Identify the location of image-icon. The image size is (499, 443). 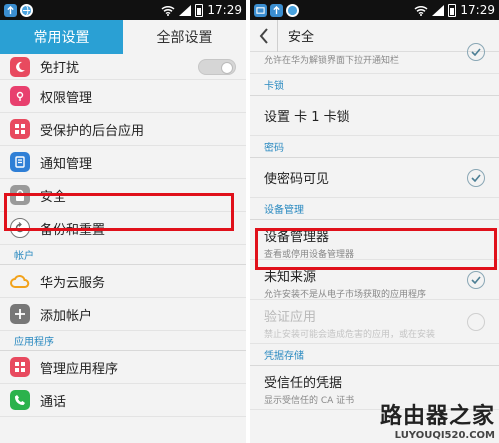
(260, 10).